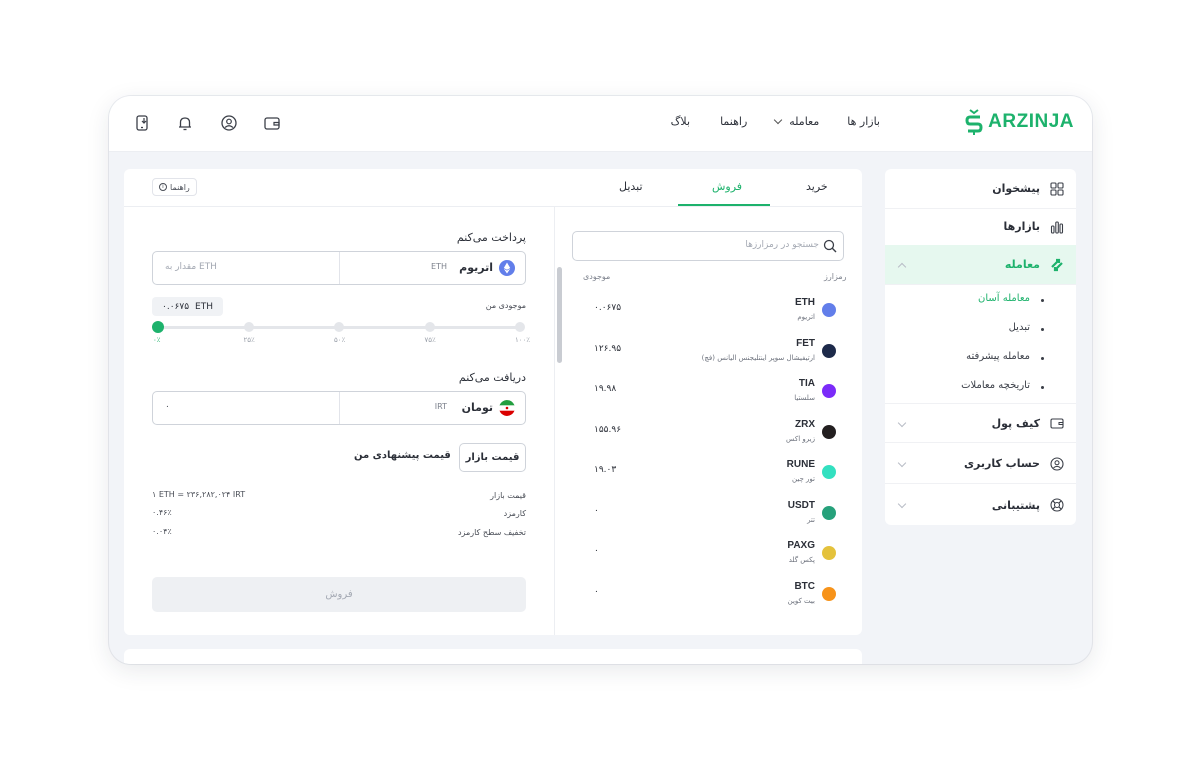 This screenshot has height=759, width=1197. Describe the element at coordinates (163, 187) in the screenshot. I see `info-icon: i` at that location.